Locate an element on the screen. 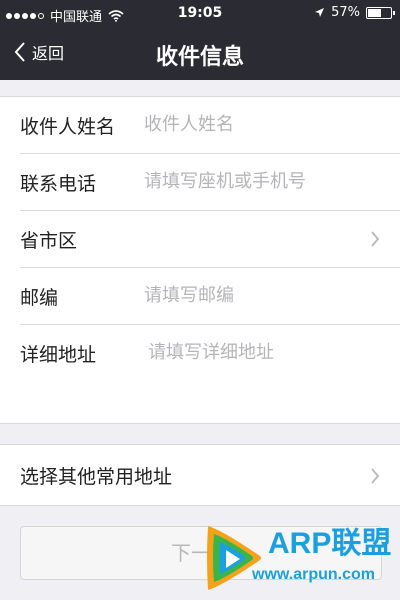 This screenshot has height=600, width=400. form-row-region: 省市区 is located at coordinates (210, 239).